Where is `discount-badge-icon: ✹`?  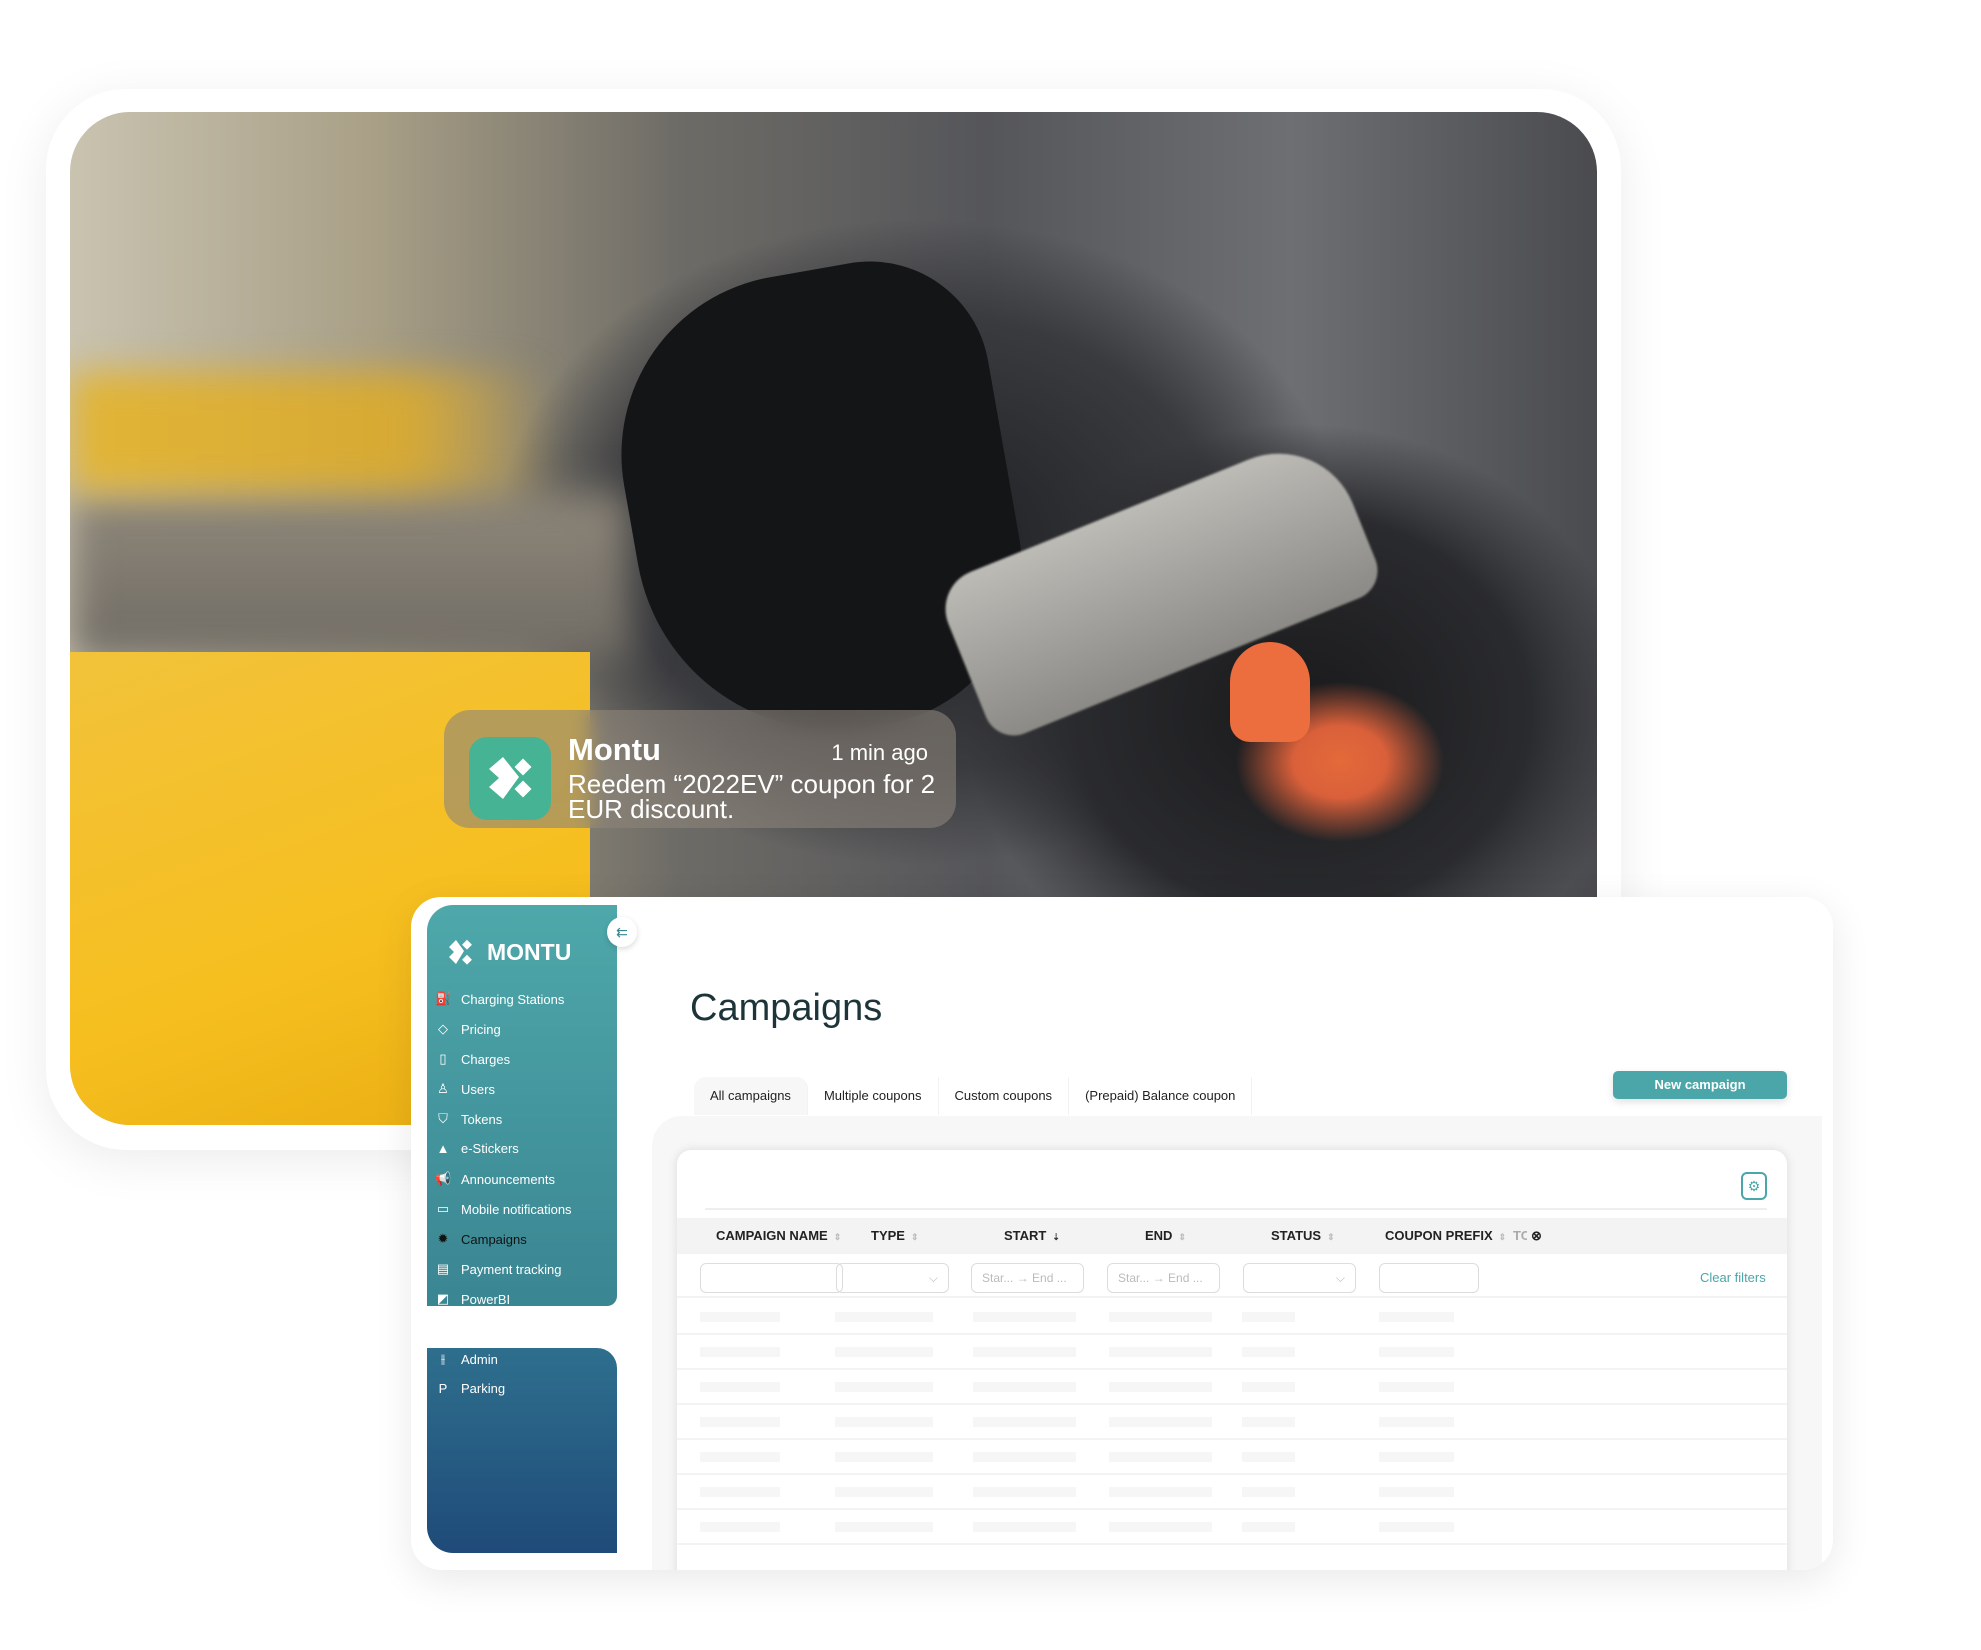 discount-badge-icon: ✹ is located at coordinates (443, 1238).